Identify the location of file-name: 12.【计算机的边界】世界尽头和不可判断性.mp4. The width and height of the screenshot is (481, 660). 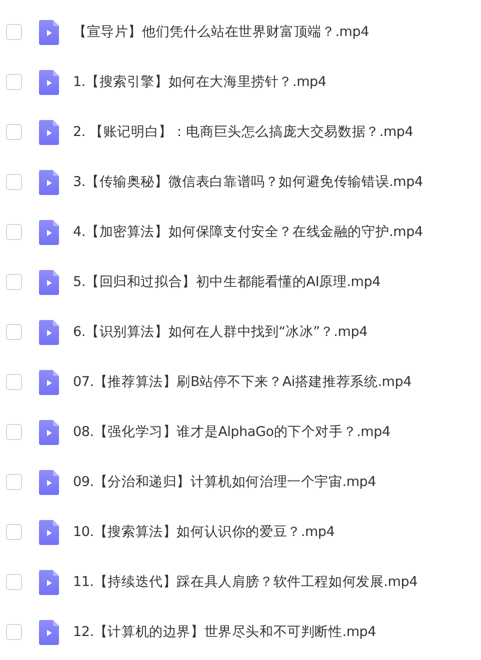
(224, 632).